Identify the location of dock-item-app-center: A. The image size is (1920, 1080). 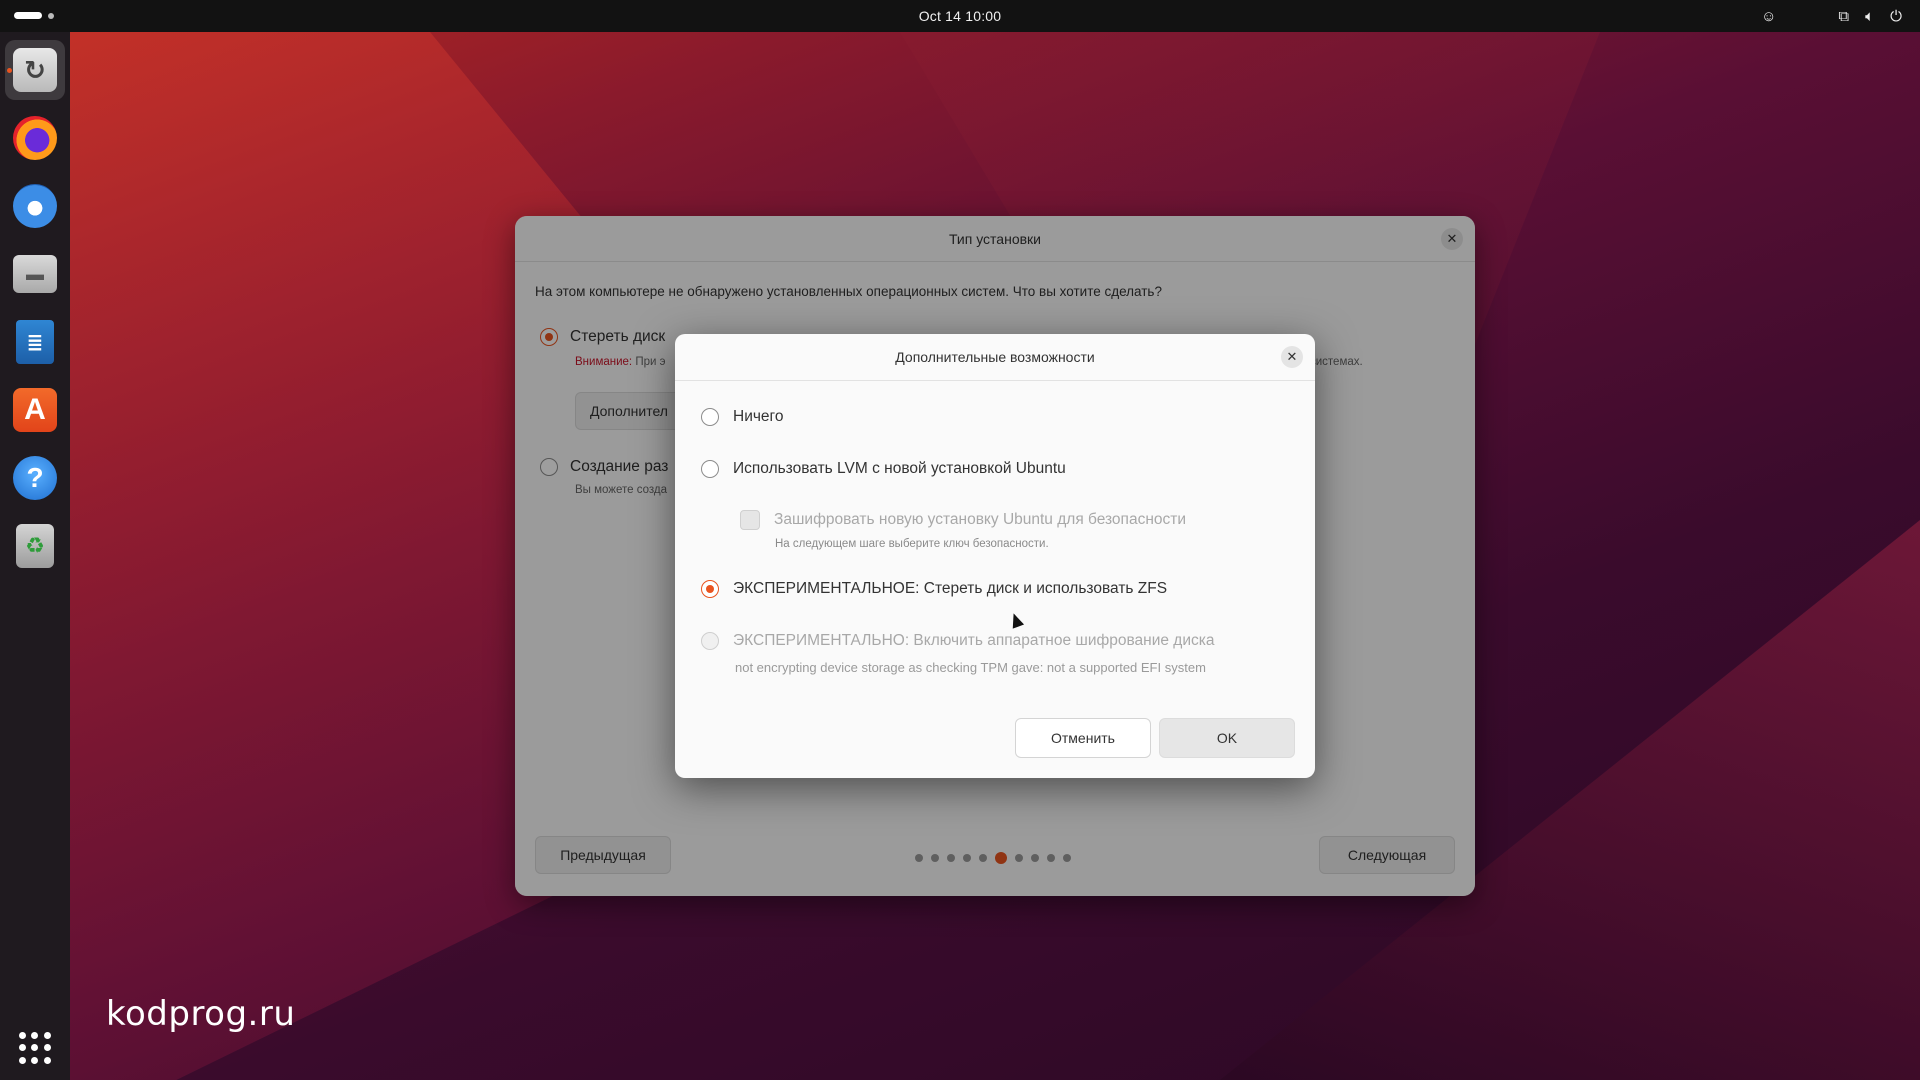
(35, 410).